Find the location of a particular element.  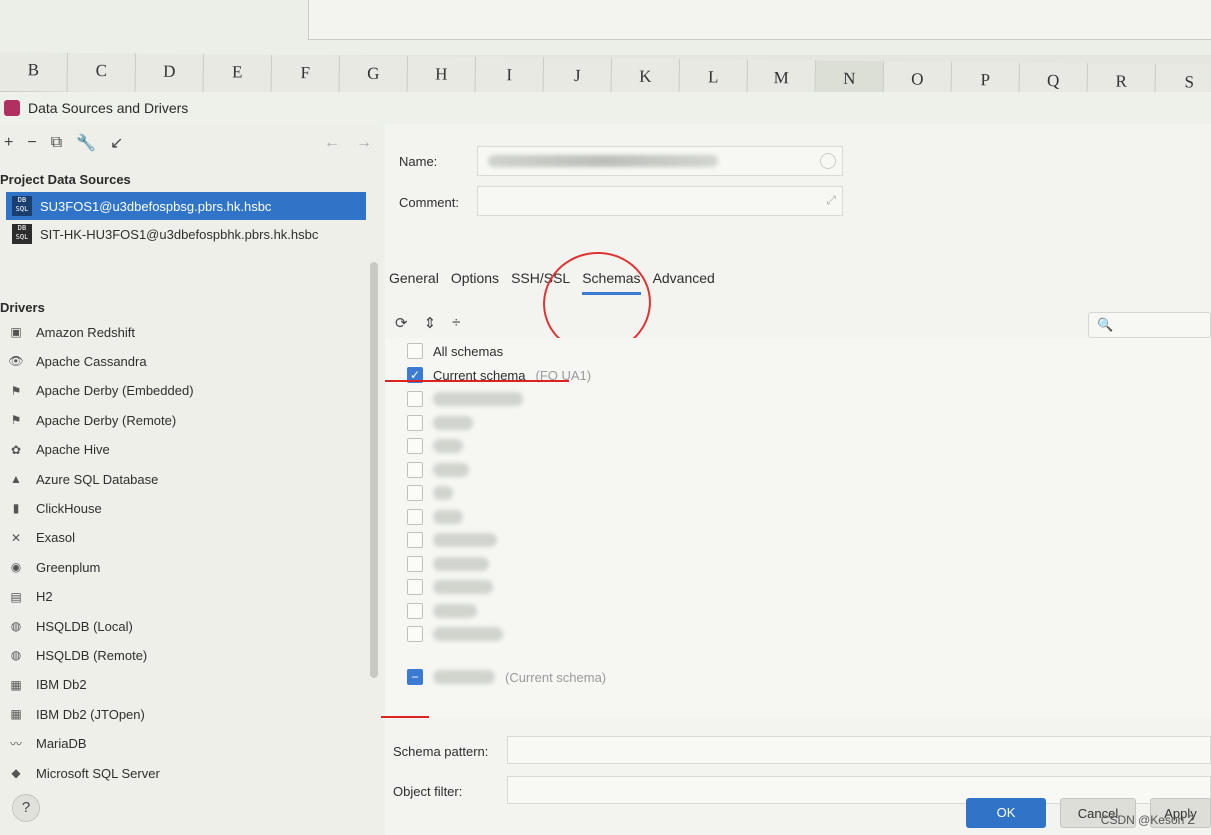

comment-field: ⤢ is located at coordinates (660, 201).